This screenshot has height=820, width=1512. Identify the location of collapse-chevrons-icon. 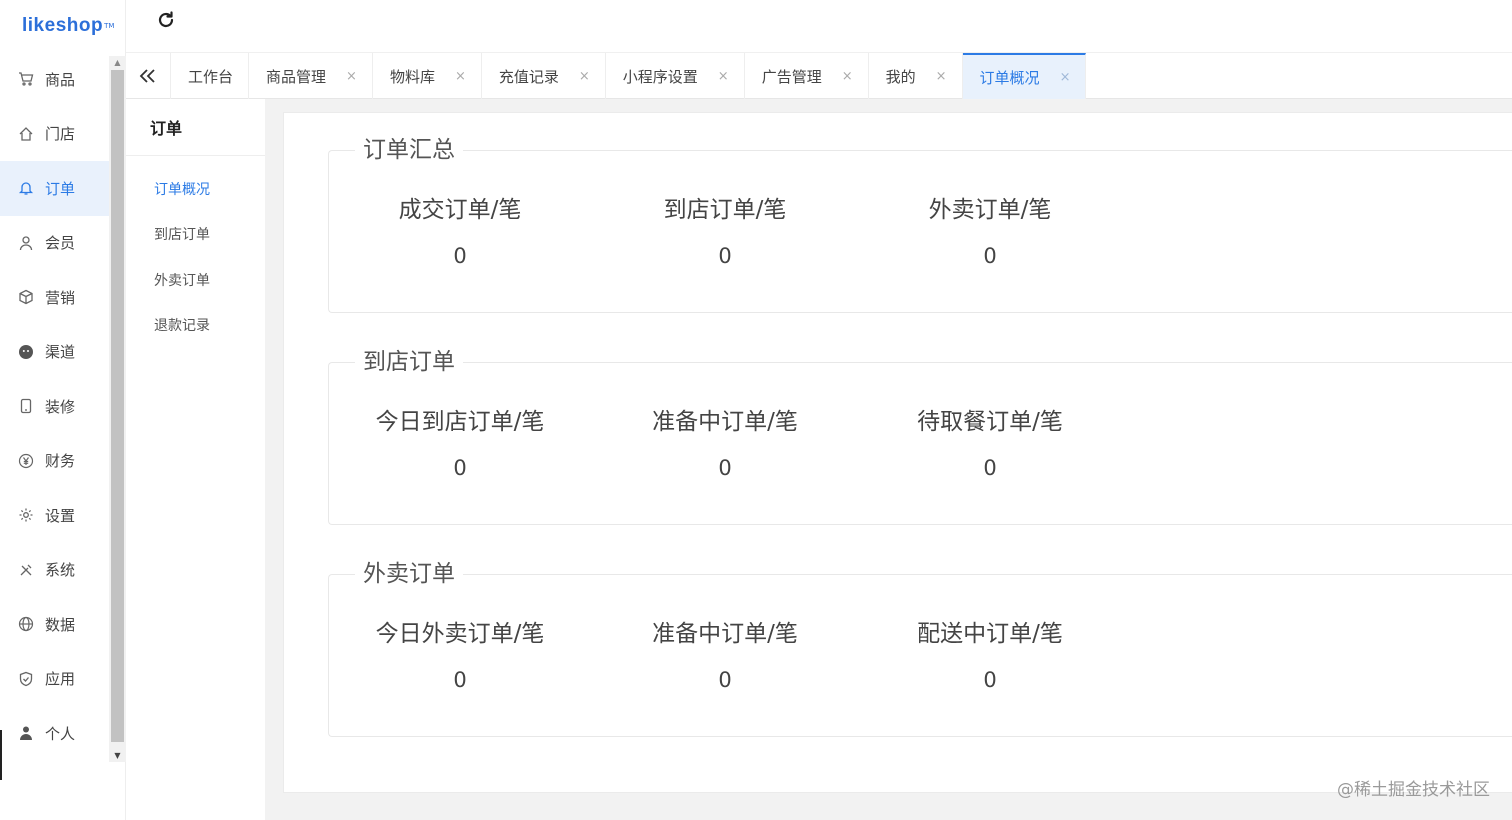
(148, 76).